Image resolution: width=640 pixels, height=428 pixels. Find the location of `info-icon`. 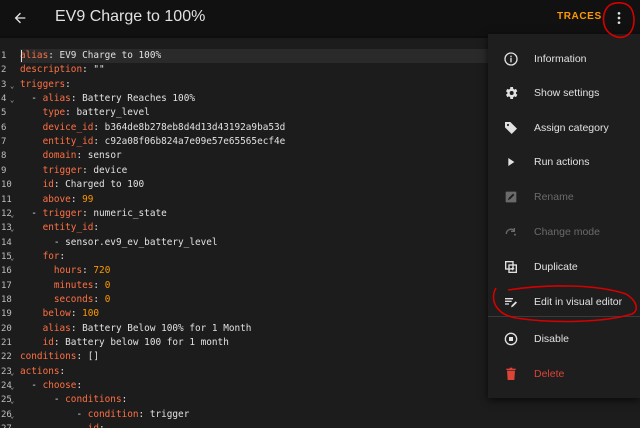

info-icon is located at coordinates (511, 59).